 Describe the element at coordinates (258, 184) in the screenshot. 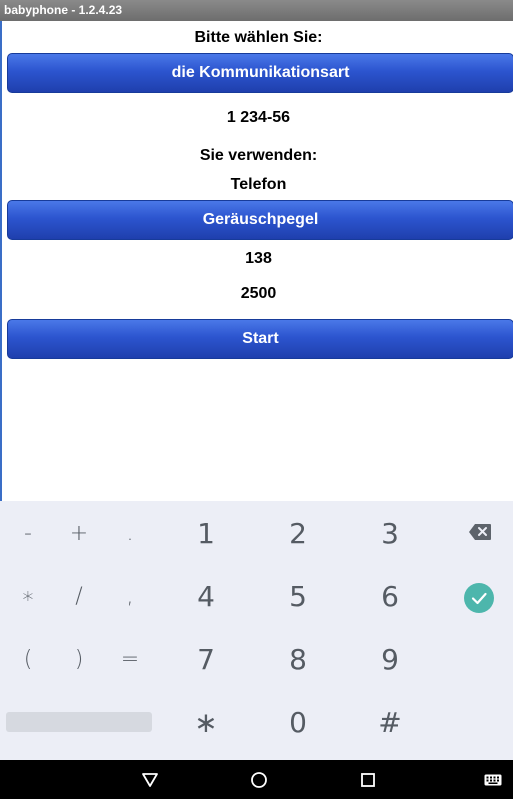

I see `using-value: Telefon` at that location.